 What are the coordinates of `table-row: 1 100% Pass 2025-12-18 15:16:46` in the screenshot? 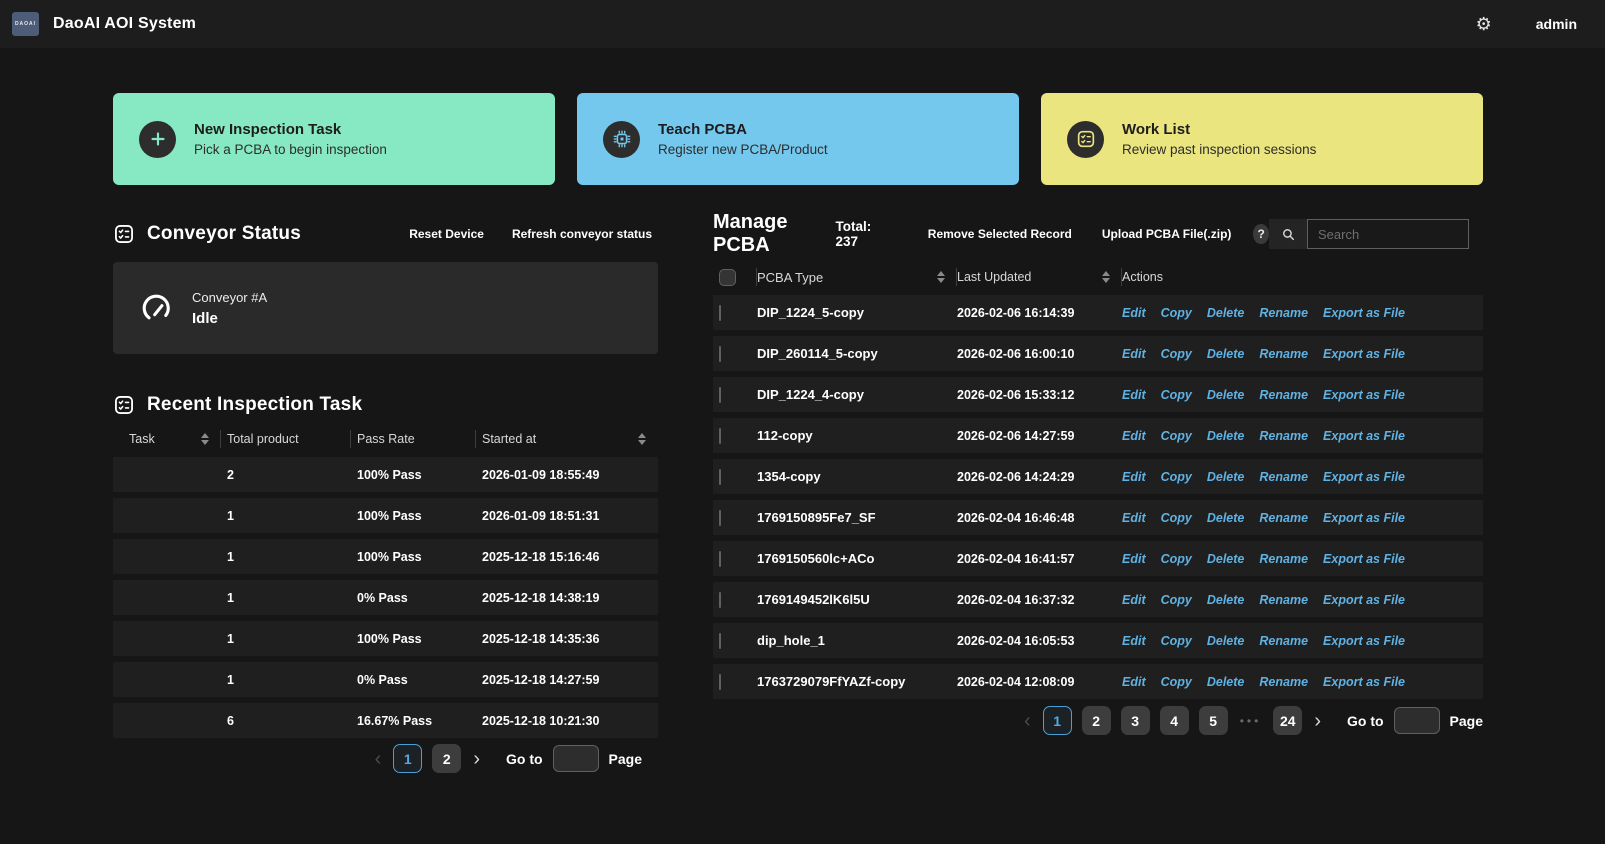 It's located at (385, 556).